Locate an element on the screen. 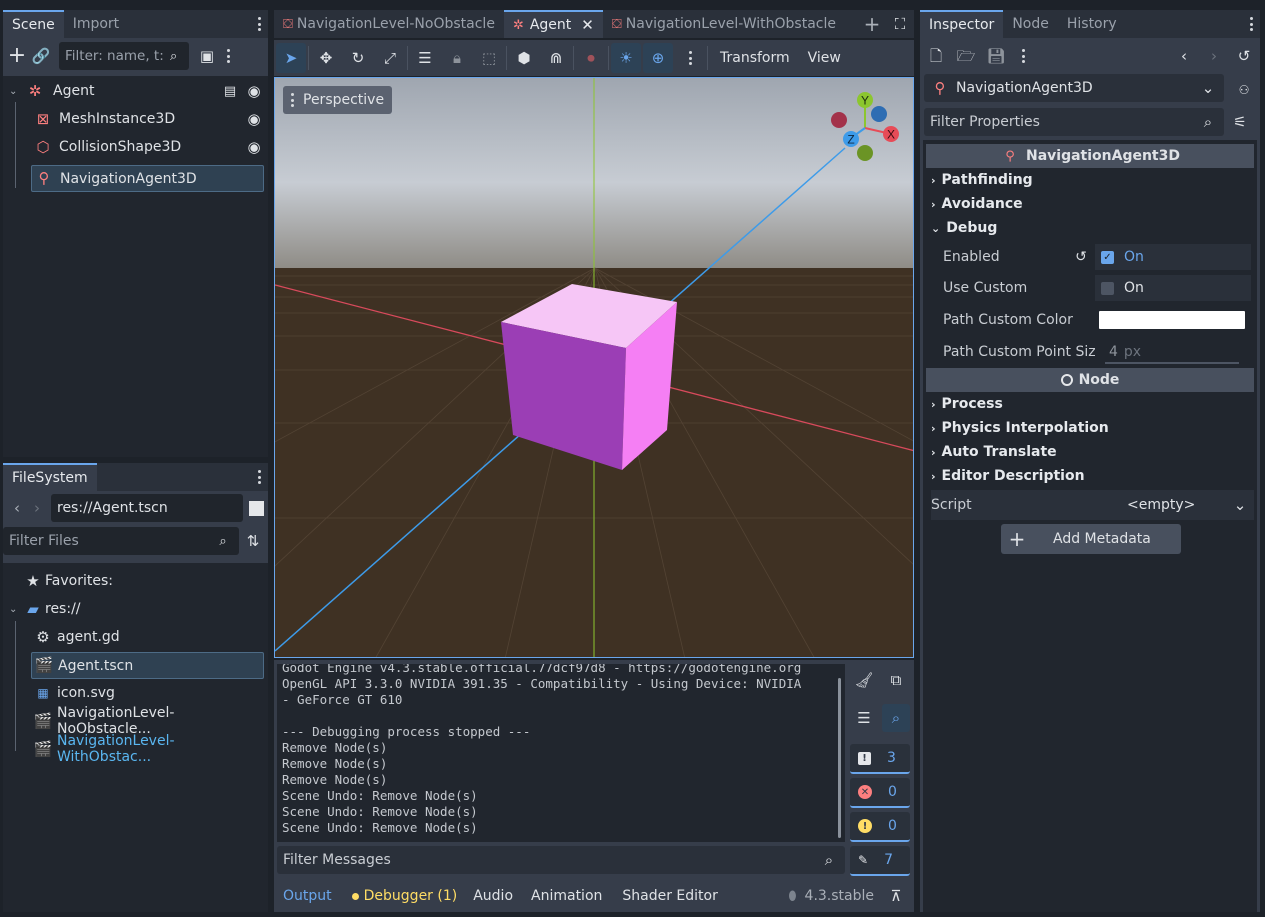  file-item: ▦ icon.svg is located at coordinates (74, 693).